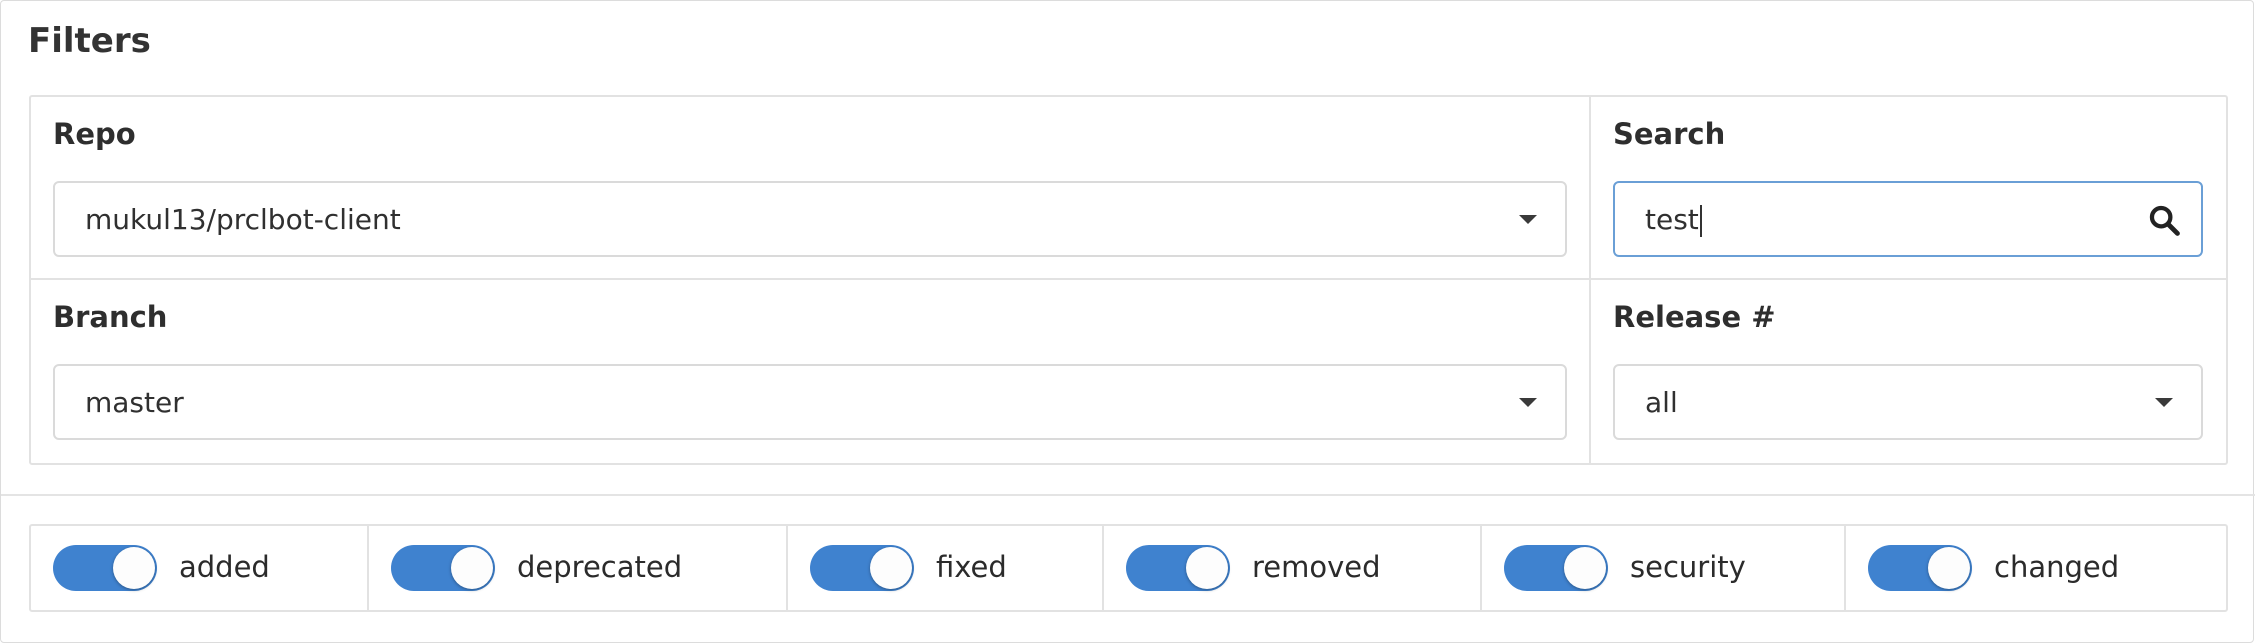 The width and height of the screenshot is (2256, 644). Describe the element at coordinates (1700, 221) in the screenshot. I see `text-cursor` at that location.